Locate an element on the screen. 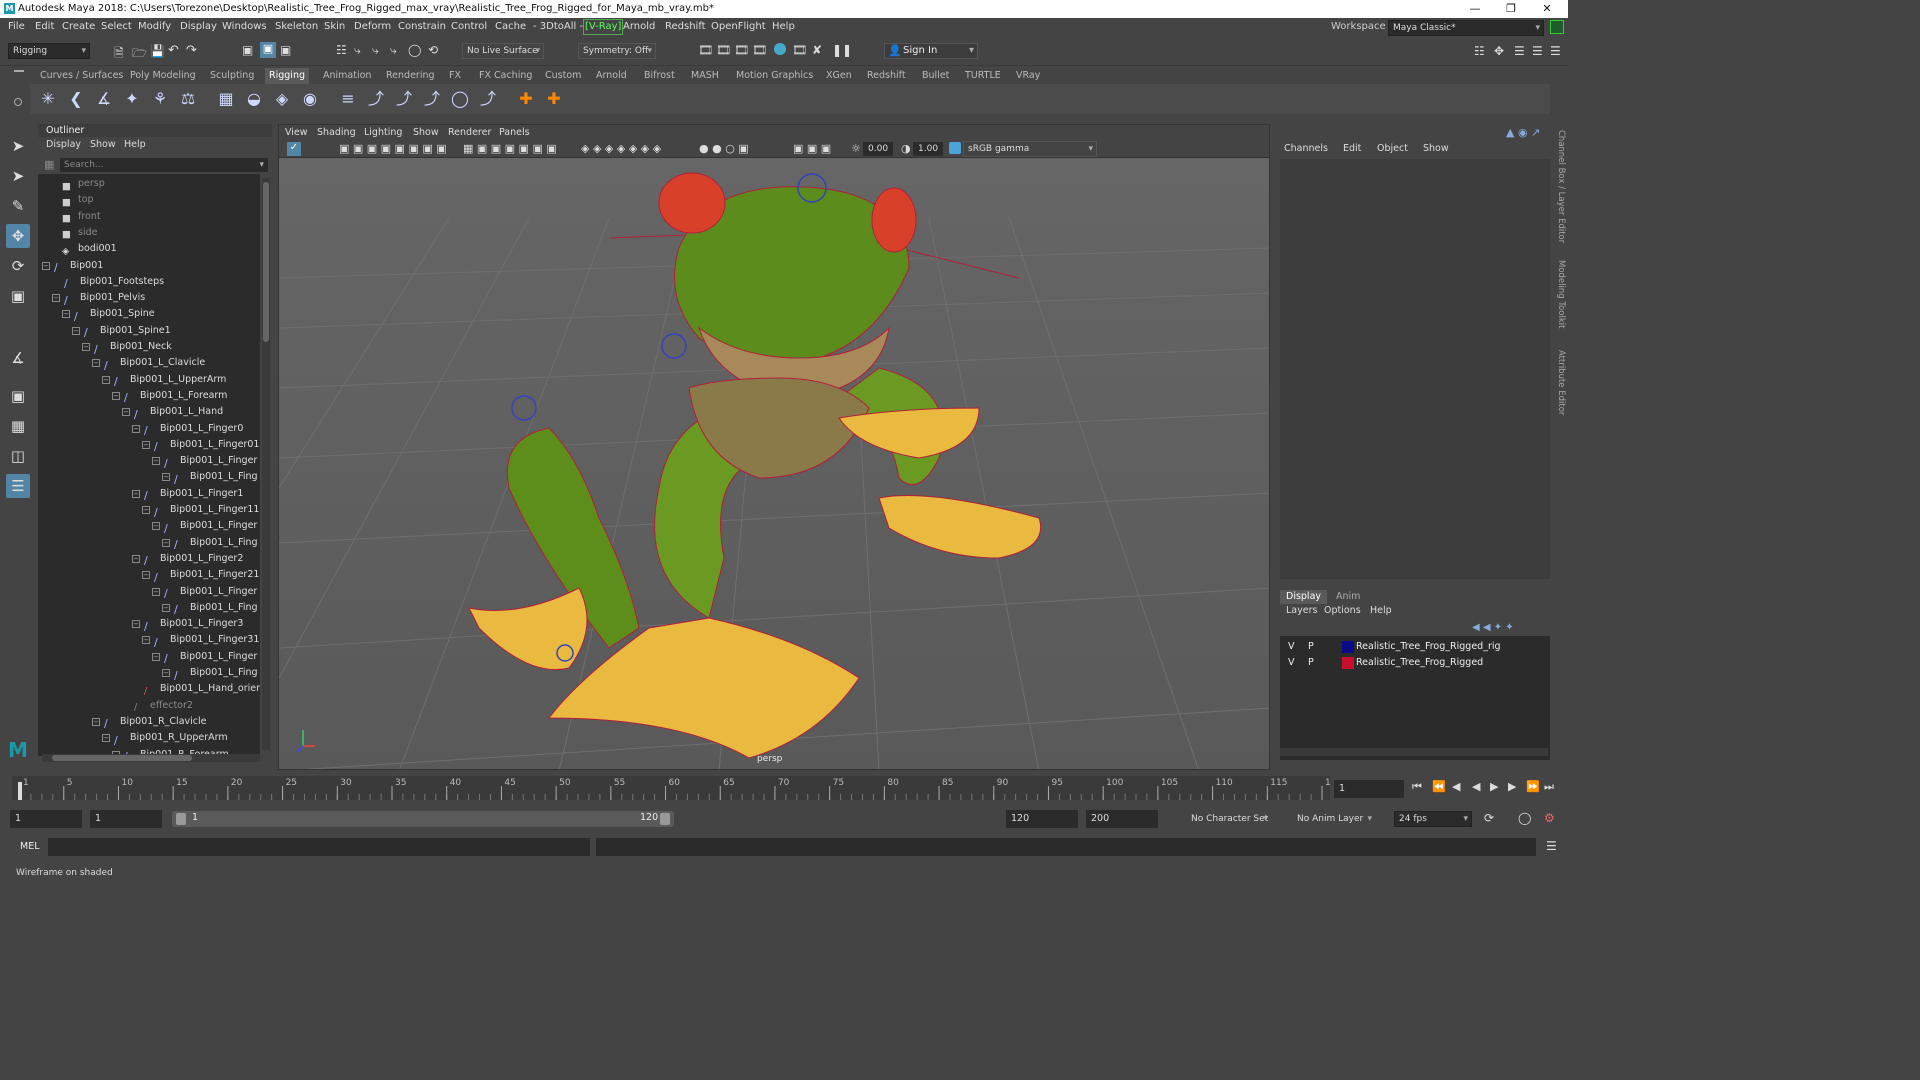  vp-menu-renderer: Renderer is located at coordinates (469, 132).